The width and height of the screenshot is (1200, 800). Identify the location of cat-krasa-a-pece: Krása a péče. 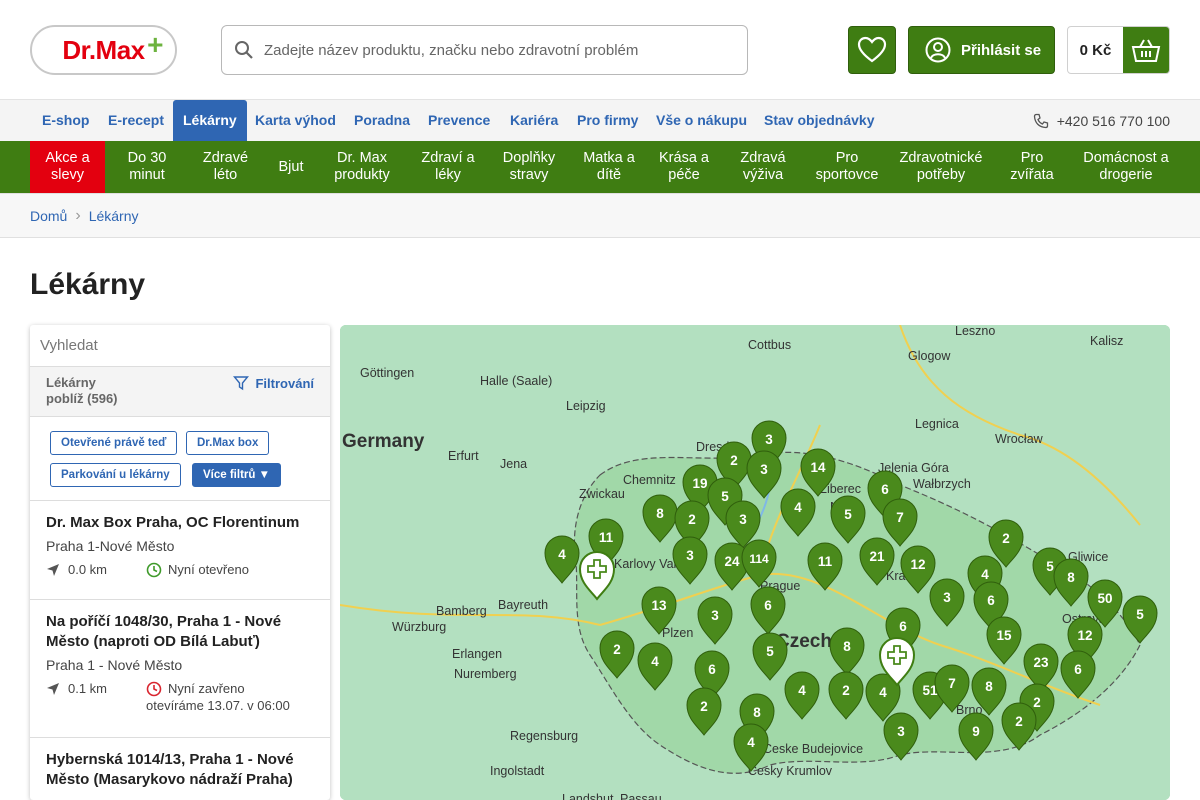
(684, 167).